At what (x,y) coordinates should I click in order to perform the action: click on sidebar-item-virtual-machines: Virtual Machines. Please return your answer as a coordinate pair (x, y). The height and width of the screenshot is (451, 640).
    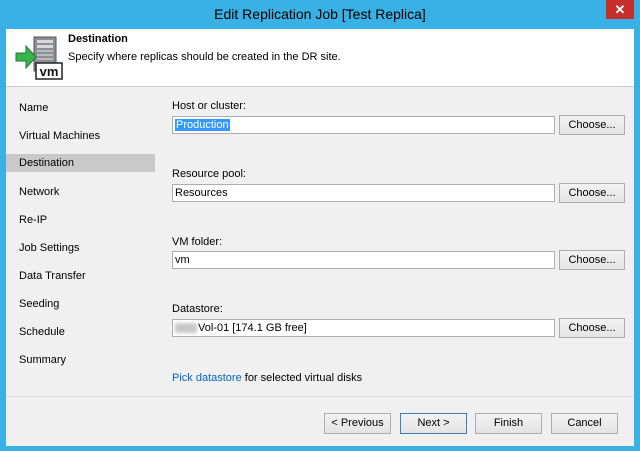
    Looking at the image, I should click on (80, 136).